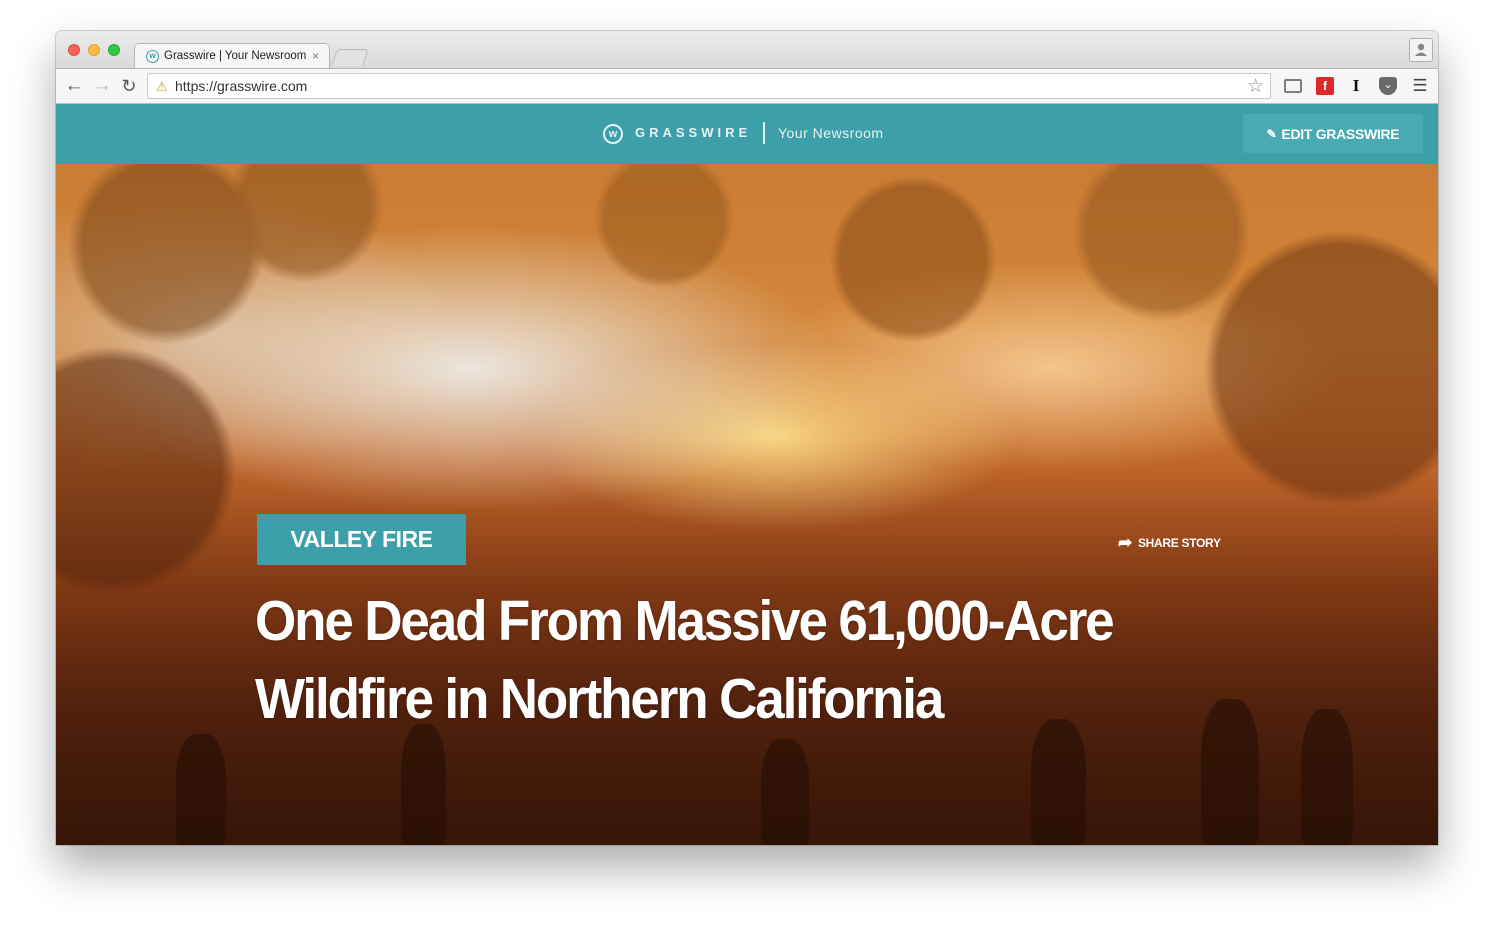 This screenshot has height=925, width=1494. I want to click on close-window-button, so click(74, 50).